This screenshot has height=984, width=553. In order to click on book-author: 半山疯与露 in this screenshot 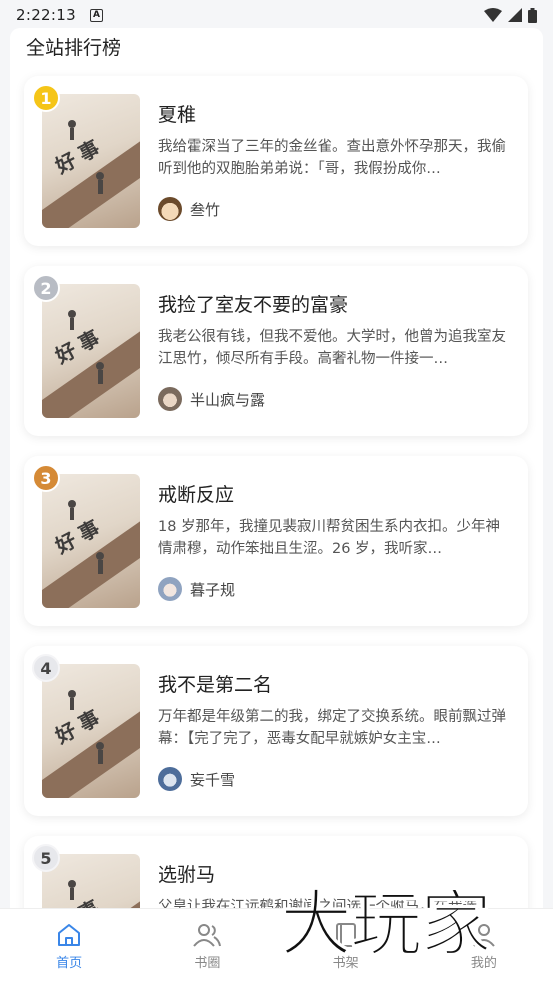, I will do `click(211, 399)`.